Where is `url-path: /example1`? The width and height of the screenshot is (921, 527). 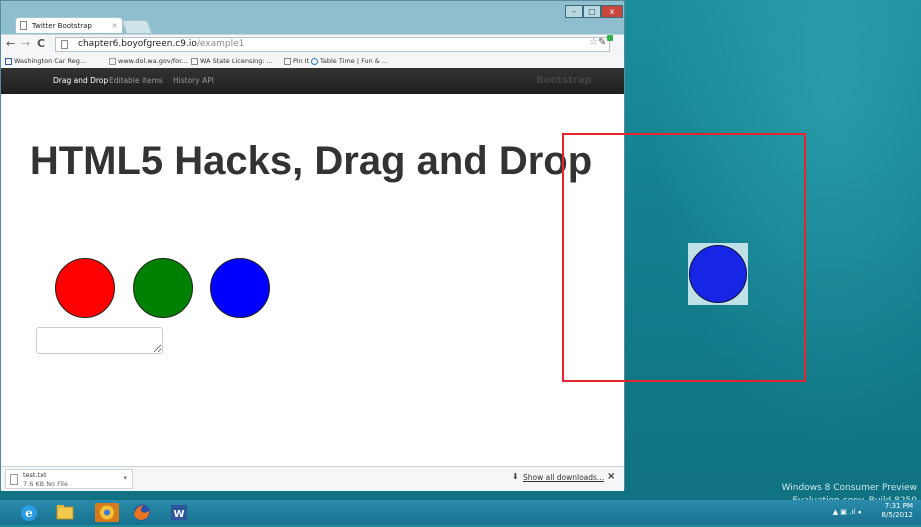 url-path: /example1 is located at coordinates (220, 44).